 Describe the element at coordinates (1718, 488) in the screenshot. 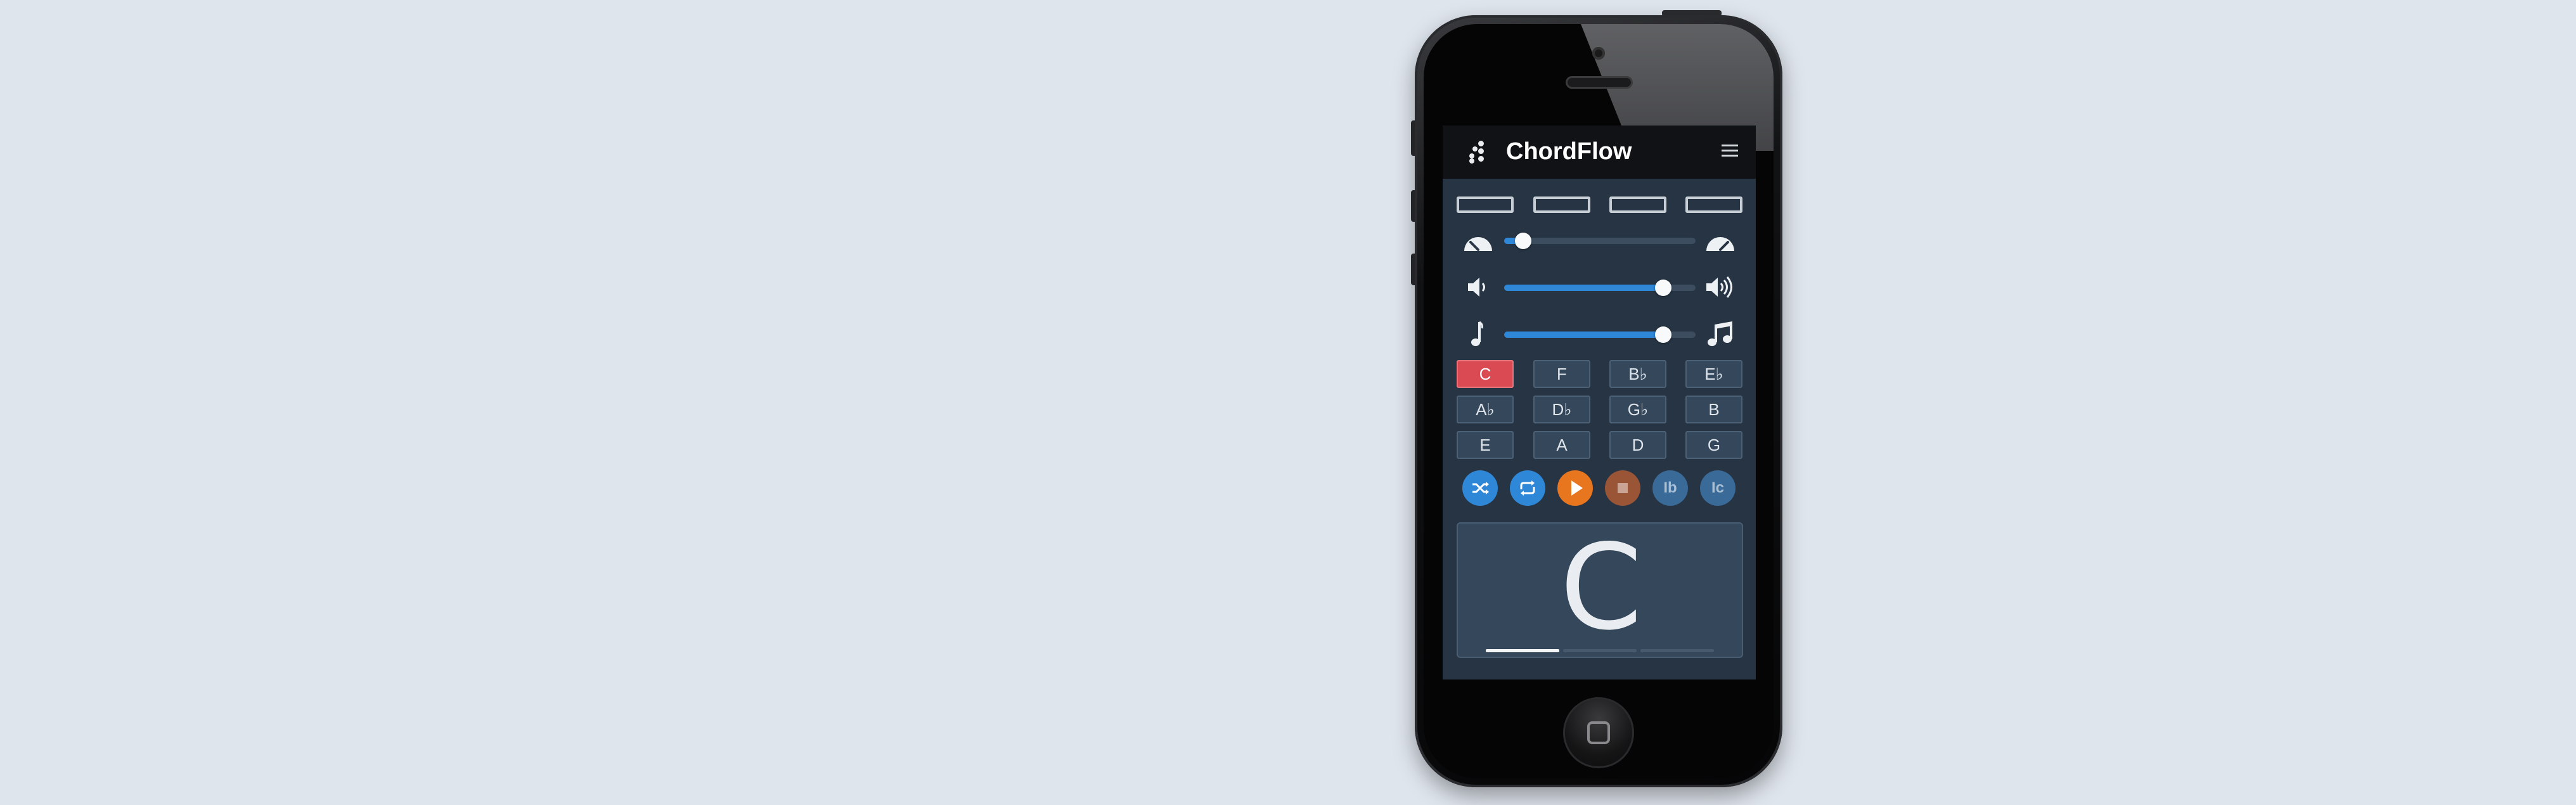

I see `inversion-c-button: Ic` at that location.